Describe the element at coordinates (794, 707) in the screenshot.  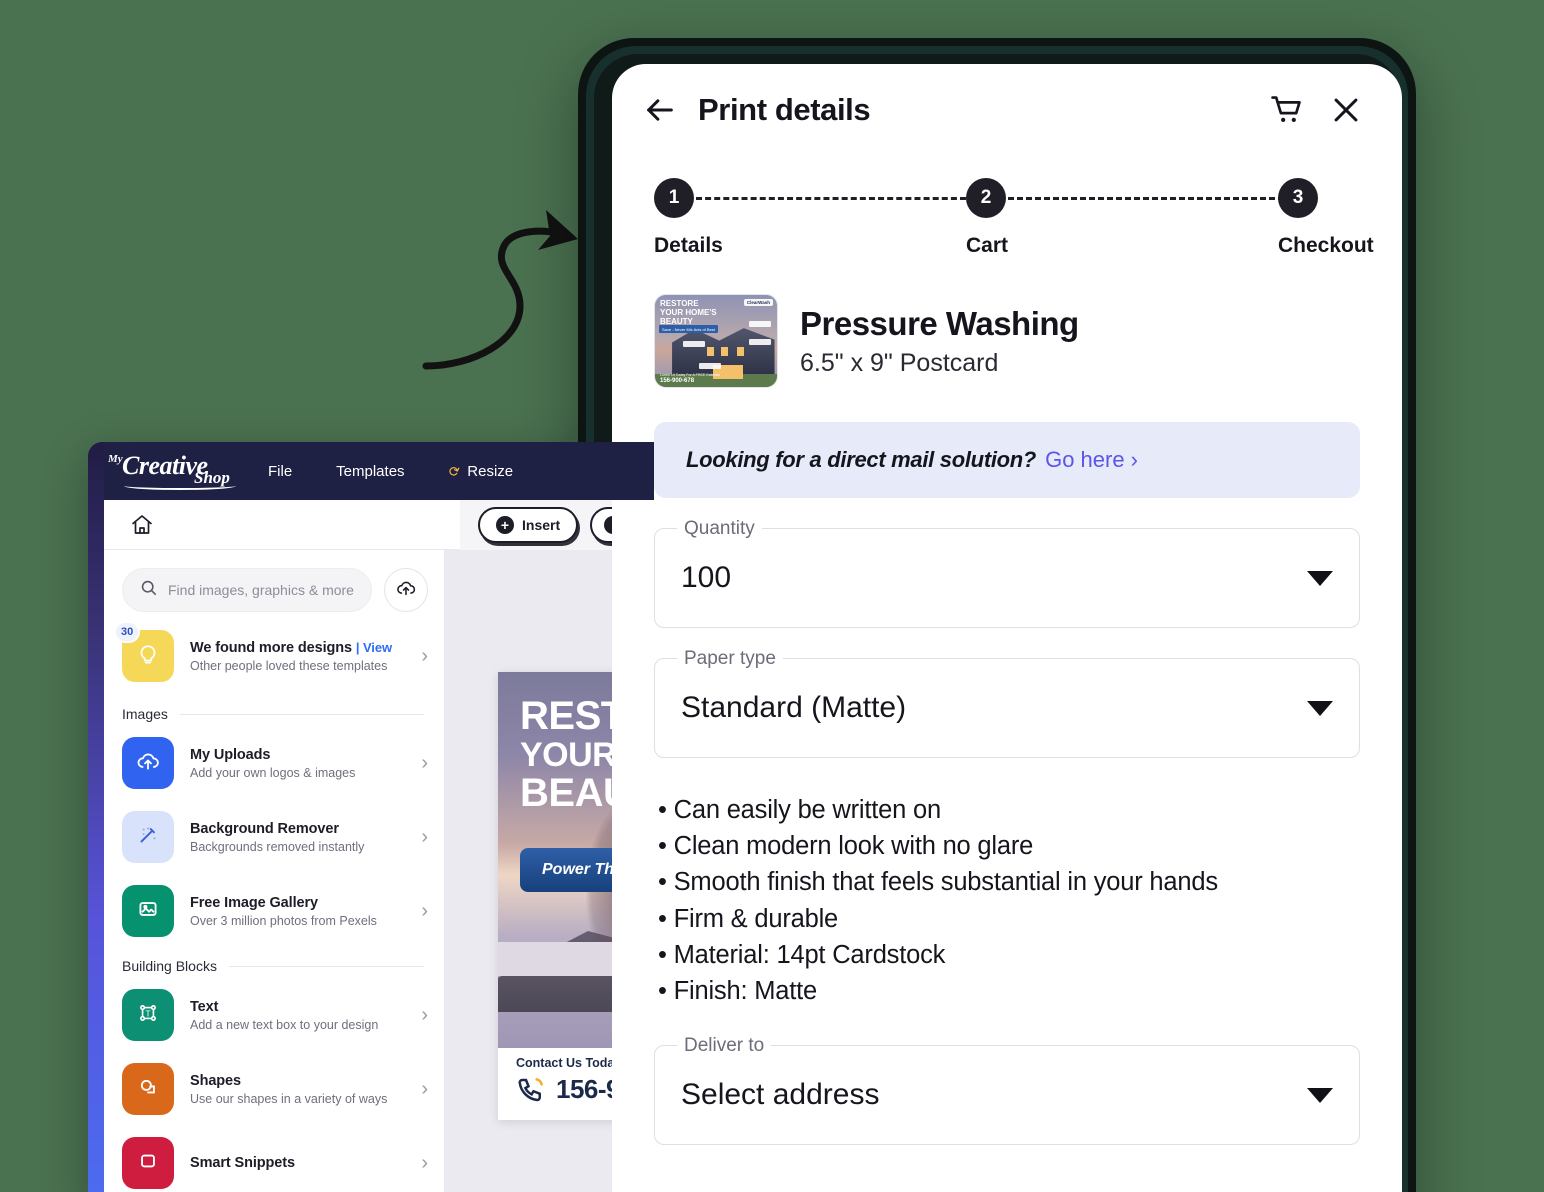
I see `paper-type-value: Standard (Matte)` at that location.